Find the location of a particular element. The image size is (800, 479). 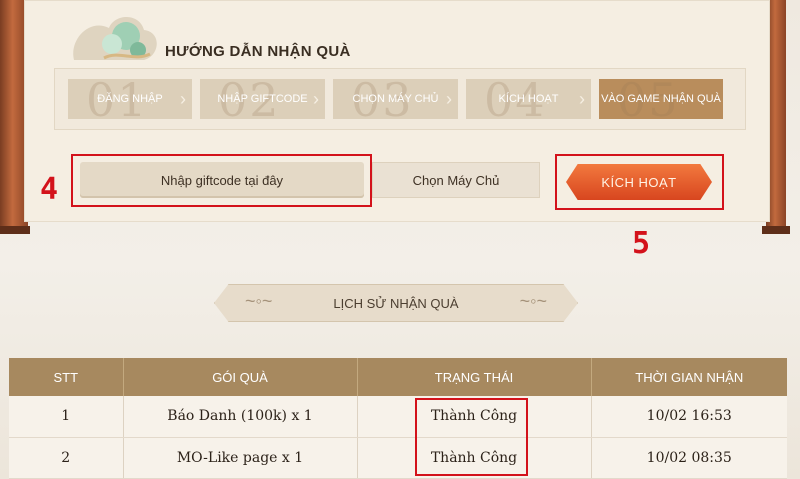

cell-gift: Báo Danh (100k) x 1 is located at coordinates (239, 417).